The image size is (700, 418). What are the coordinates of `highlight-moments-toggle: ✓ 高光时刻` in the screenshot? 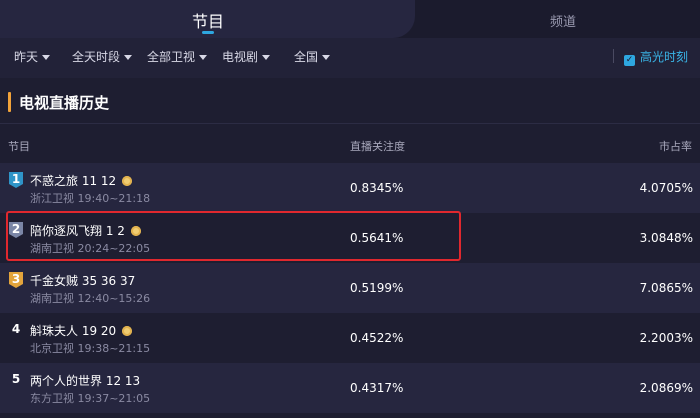 It's located at (656, 57).